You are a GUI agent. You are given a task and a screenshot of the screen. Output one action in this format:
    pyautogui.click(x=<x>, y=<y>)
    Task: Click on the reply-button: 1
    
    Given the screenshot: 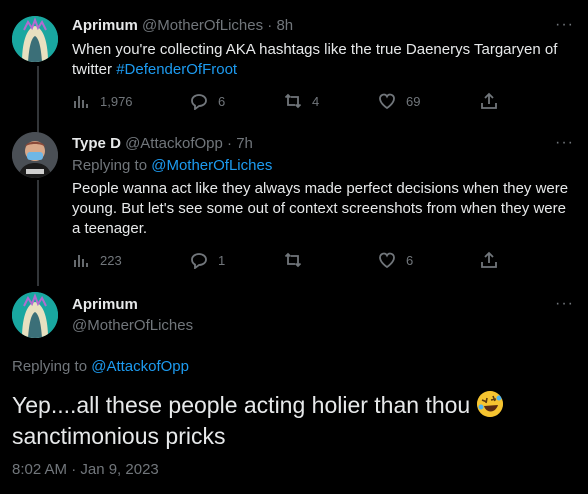 What is the action you would take?
    pyautogui.click(x=207, y=260)
    